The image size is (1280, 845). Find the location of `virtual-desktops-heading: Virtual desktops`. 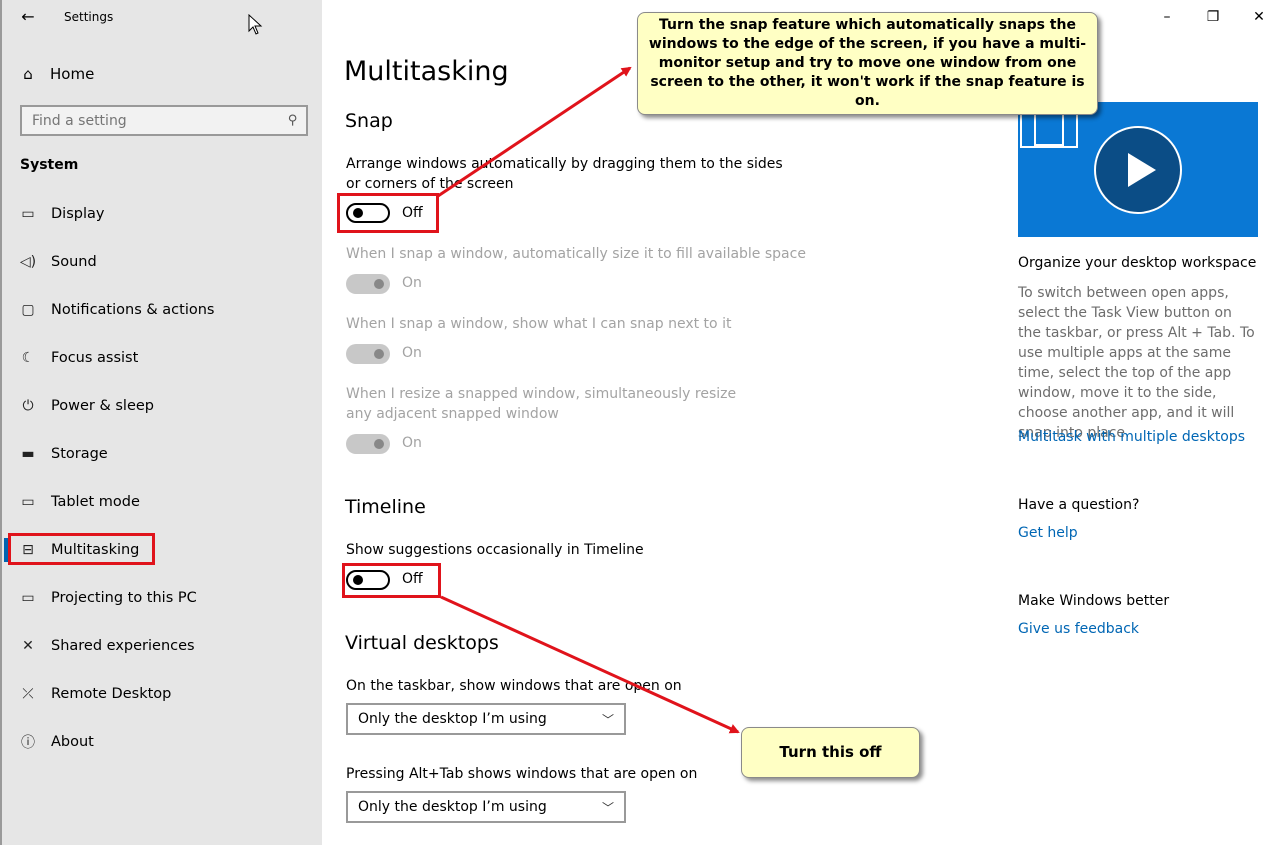

virtual-desktops-heading: Virtual desktops is located at coordinates (422, 643).